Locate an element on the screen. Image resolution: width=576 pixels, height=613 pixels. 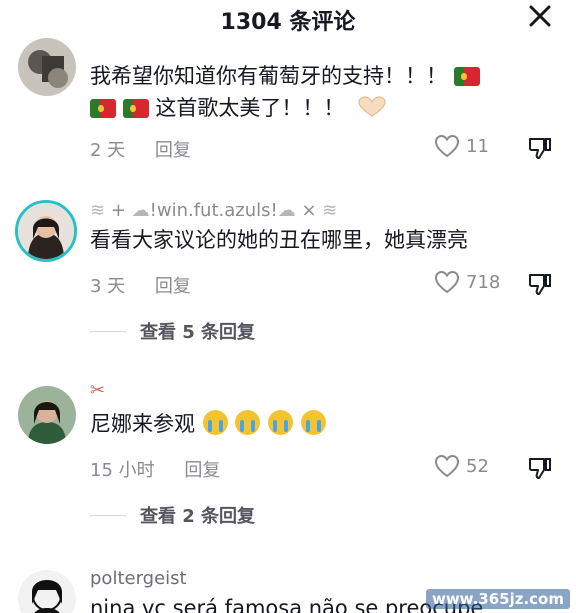
scissors-icon: ✂ is located at coordinates (98, 390).